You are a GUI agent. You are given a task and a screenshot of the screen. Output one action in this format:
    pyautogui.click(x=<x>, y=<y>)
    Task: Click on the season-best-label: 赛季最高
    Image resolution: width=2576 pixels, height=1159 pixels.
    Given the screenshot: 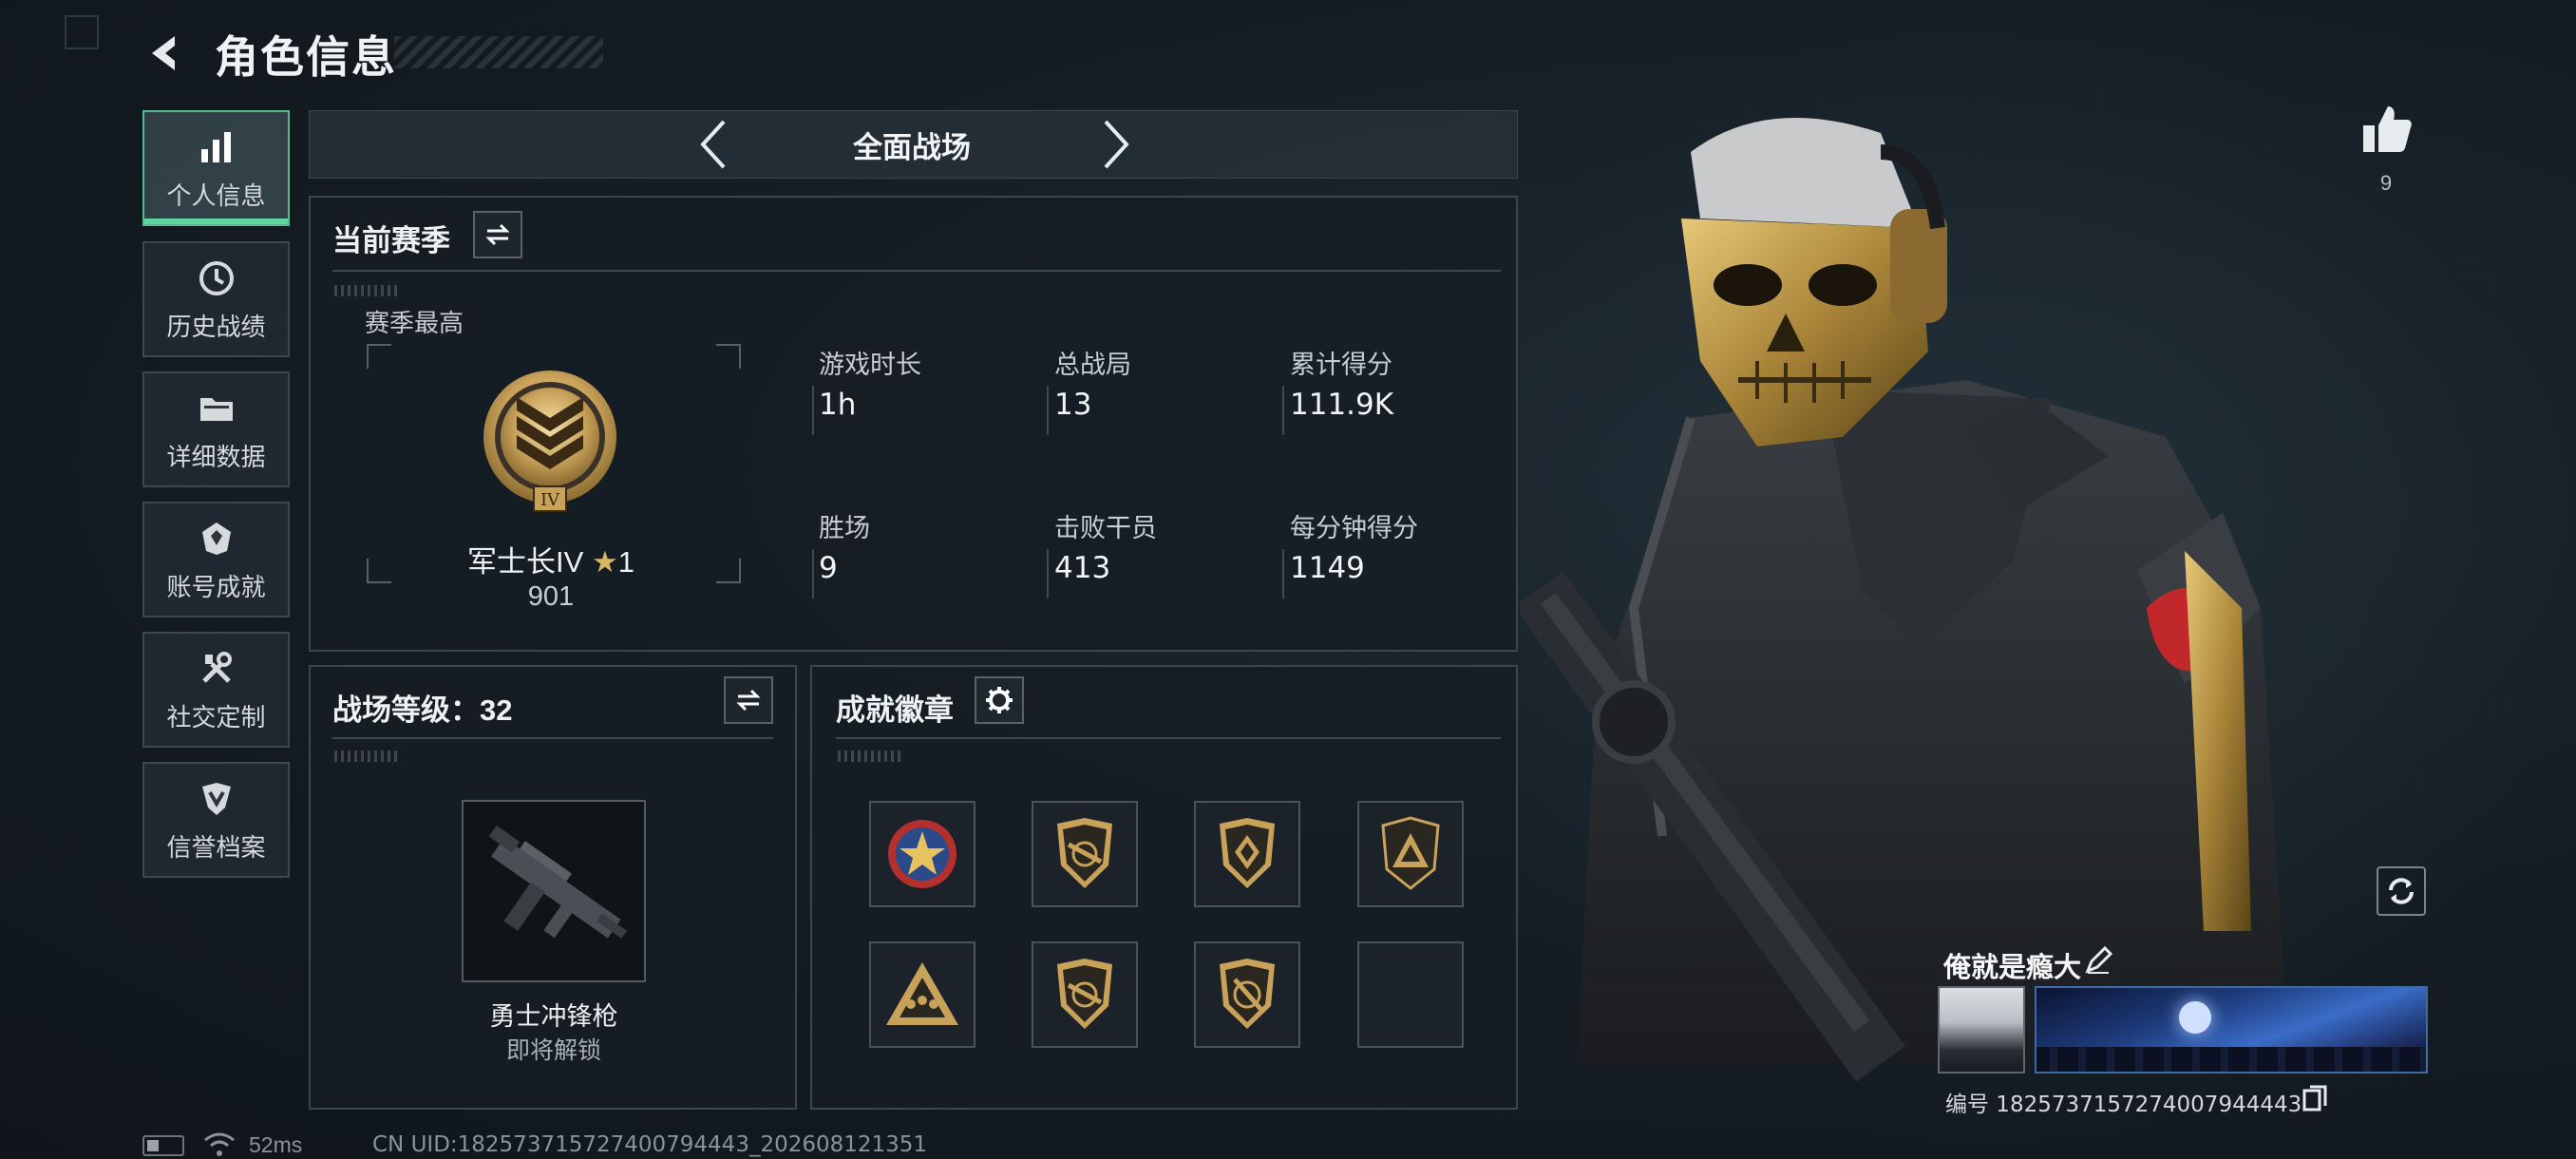 What is the action you would take?
    pyautogui.click(x=414, y=323)
    